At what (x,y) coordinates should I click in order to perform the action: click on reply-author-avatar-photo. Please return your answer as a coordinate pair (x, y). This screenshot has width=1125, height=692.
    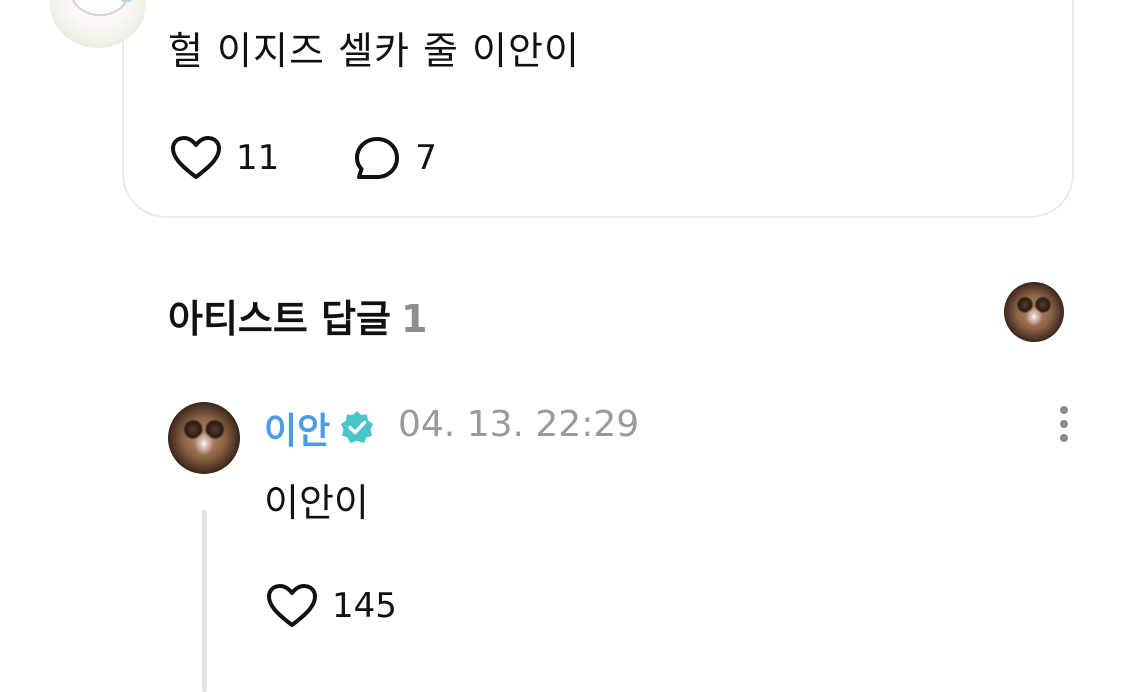
    Looking at the image, I should click on (204, 438).